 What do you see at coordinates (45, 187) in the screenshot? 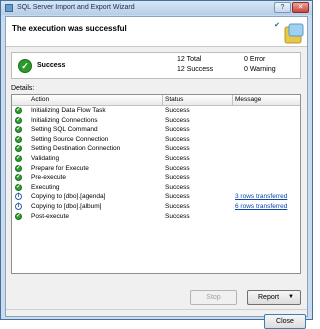
I see `row-action: Executing` at bounding box center [45, 187].